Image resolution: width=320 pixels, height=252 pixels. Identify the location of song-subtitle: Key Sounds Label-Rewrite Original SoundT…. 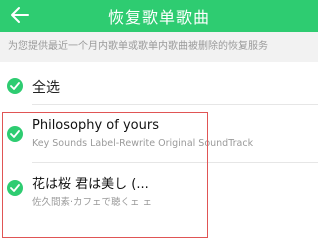
(143, 143).